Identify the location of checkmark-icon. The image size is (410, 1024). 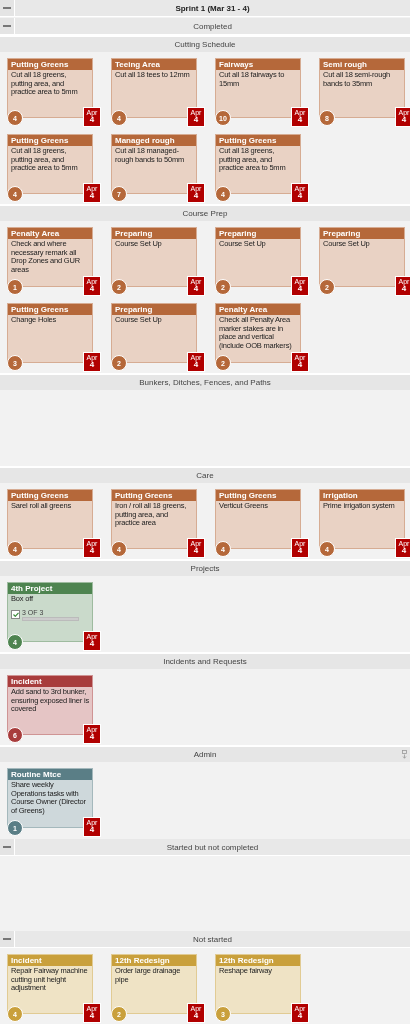
(15, 614).